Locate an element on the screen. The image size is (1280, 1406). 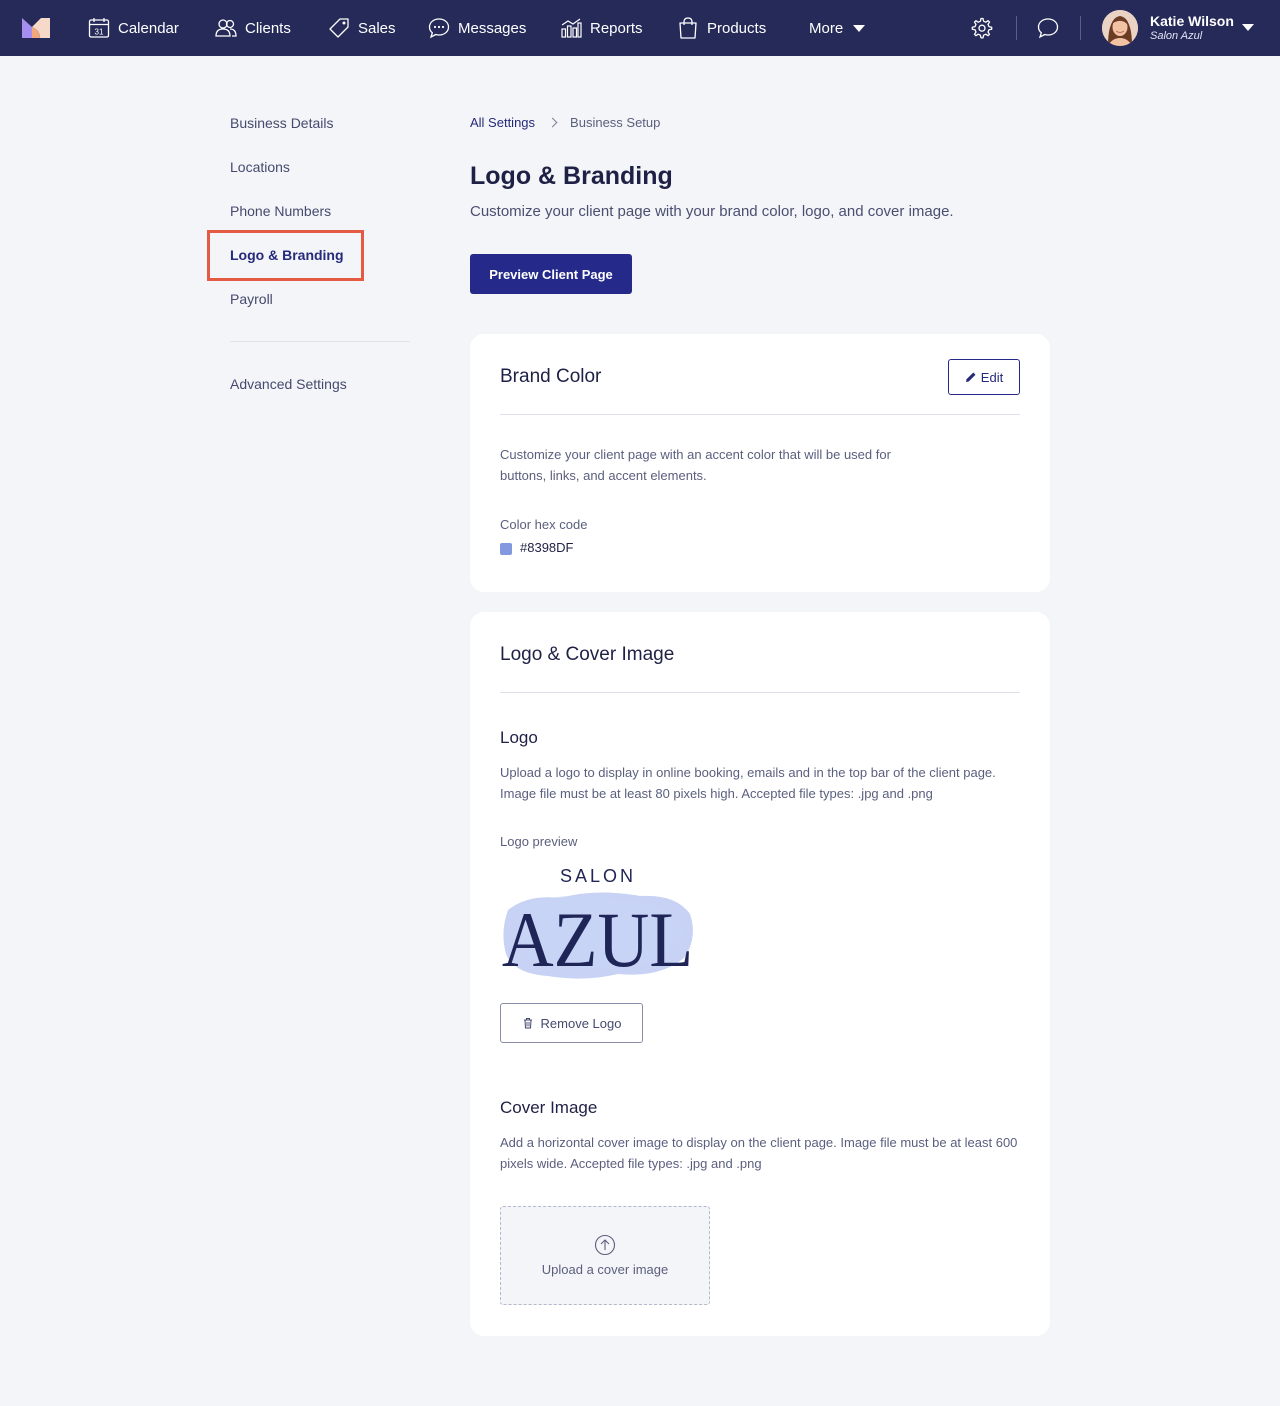
settings-button is located at coordinates (981, 28).